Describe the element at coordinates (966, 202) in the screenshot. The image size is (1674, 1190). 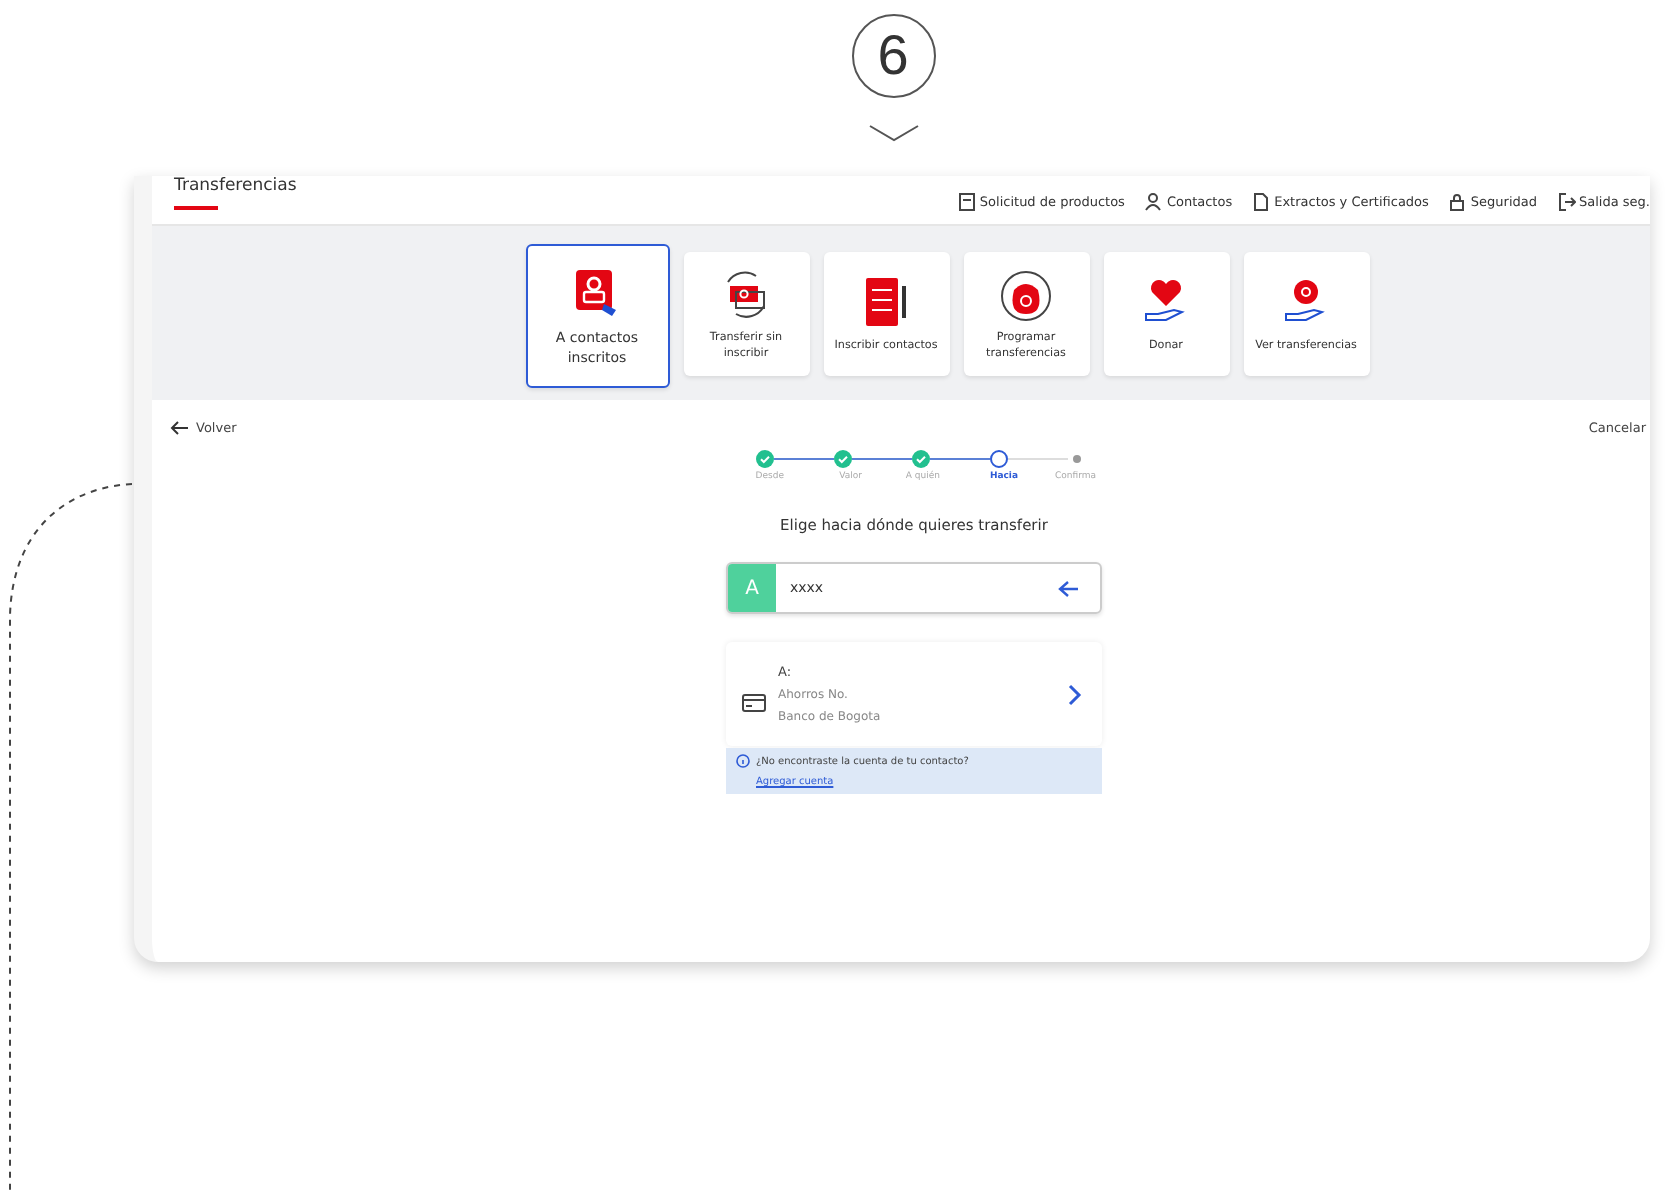
I see `document-icon` at that location.